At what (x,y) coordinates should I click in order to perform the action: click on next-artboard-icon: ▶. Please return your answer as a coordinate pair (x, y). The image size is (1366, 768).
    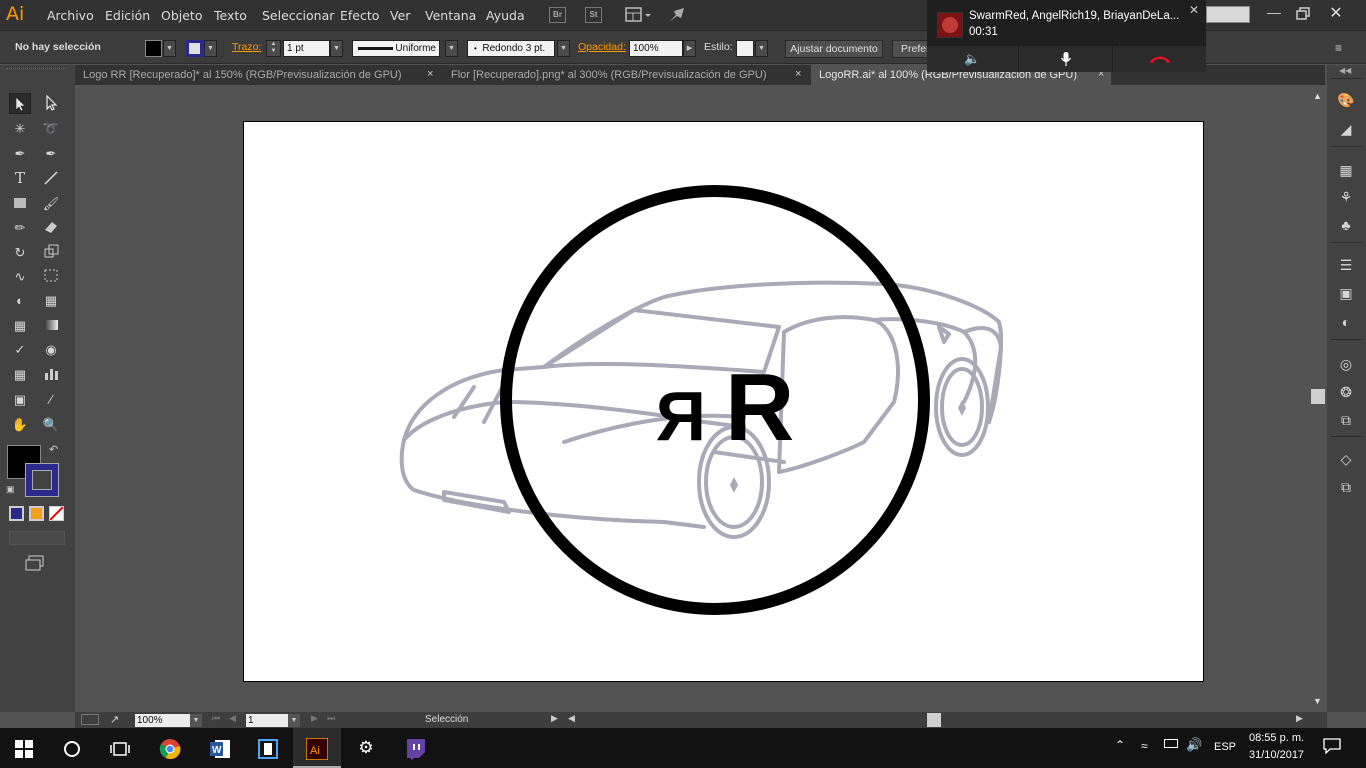
    Looking at the image, I should click on (314, 718).